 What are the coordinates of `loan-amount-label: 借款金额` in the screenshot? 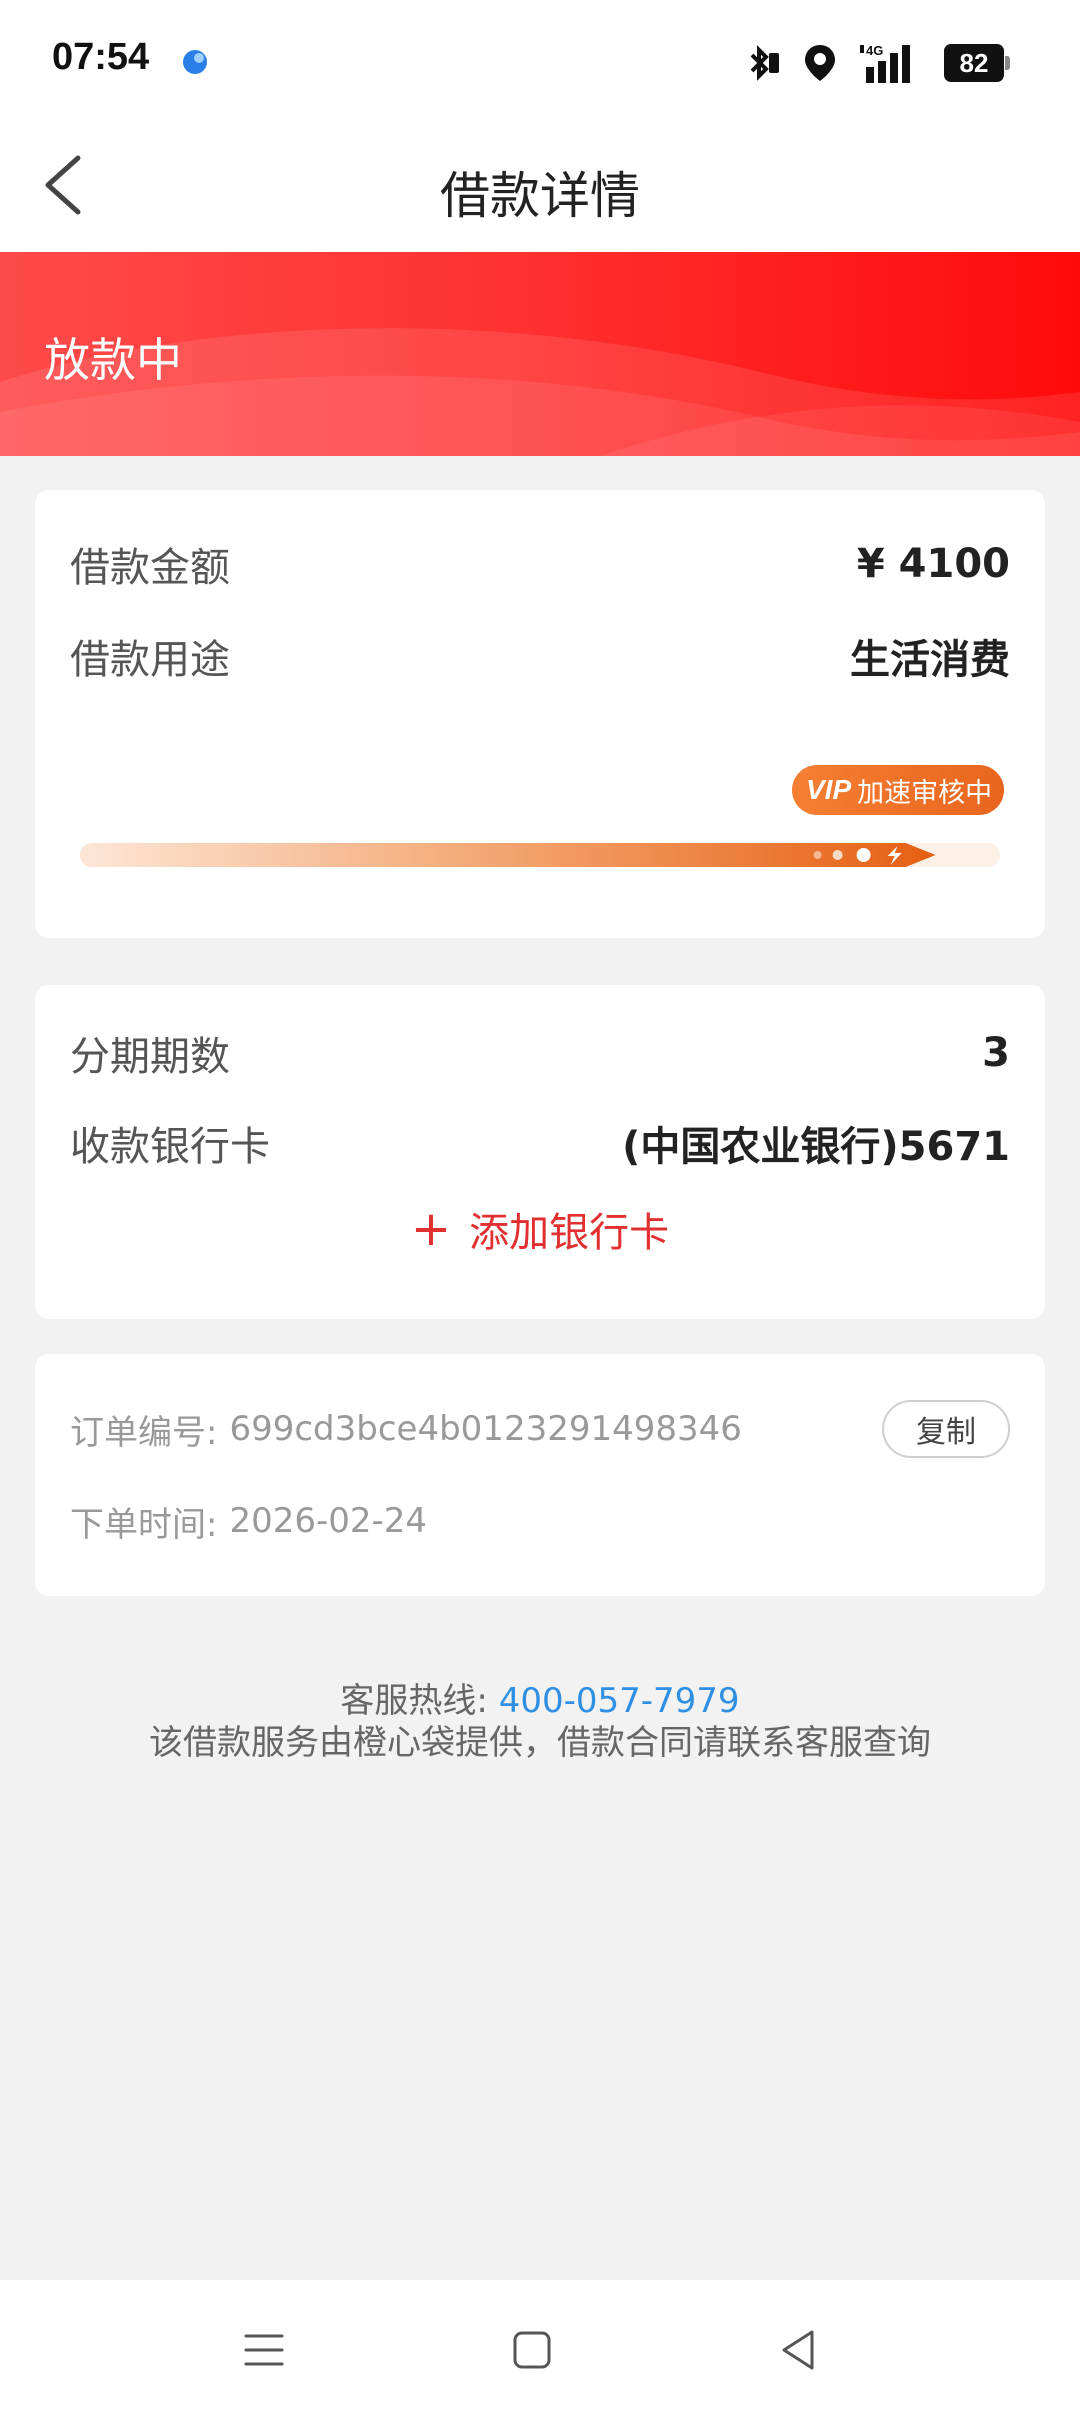 It's located at (150, 568).